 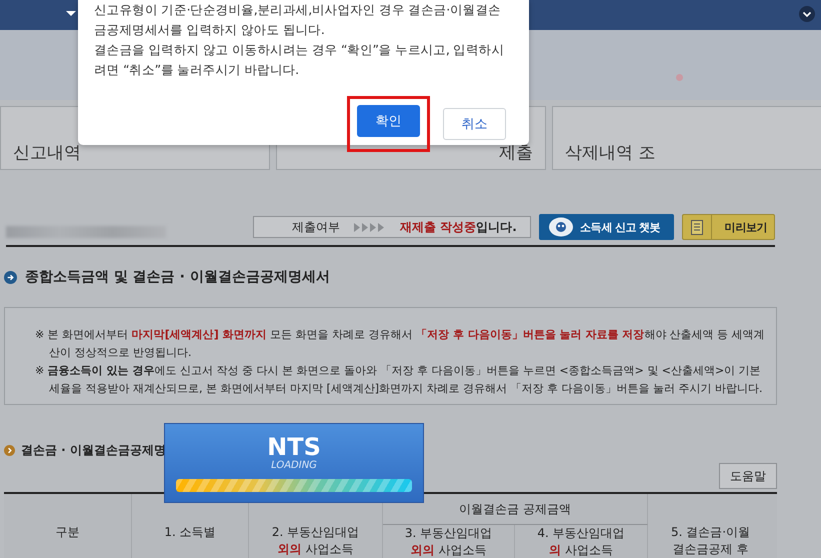 I want to click on chatbot-button: 소득세 신고 챗봇, so click(x=606, y=227).